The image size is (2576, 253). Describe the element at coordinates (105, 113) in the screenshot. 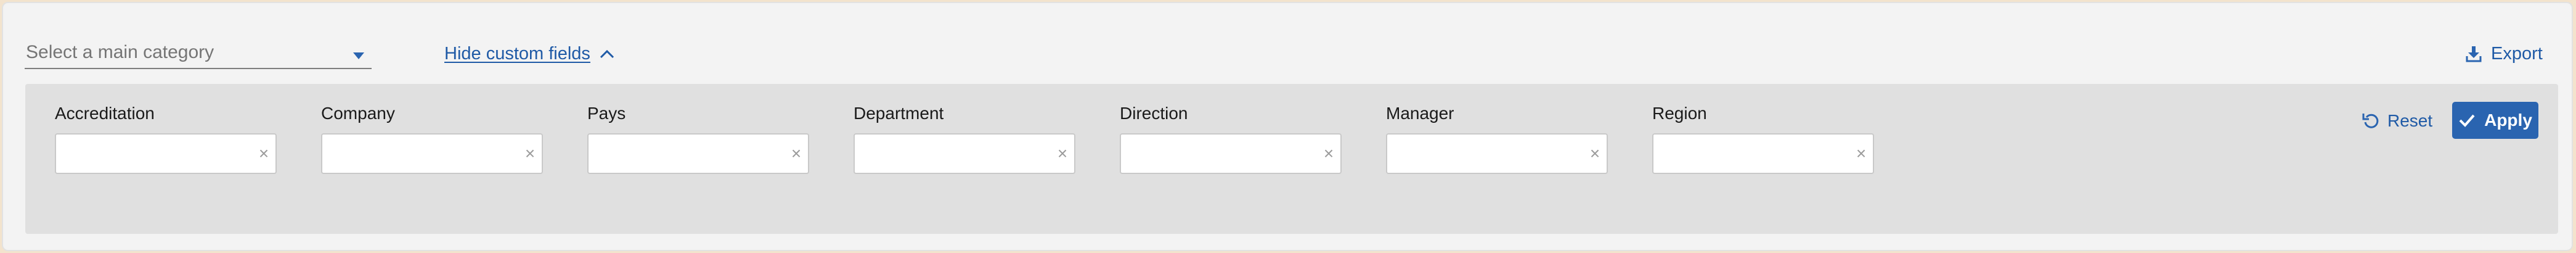

I see `field-label: Accreditation` at that location.